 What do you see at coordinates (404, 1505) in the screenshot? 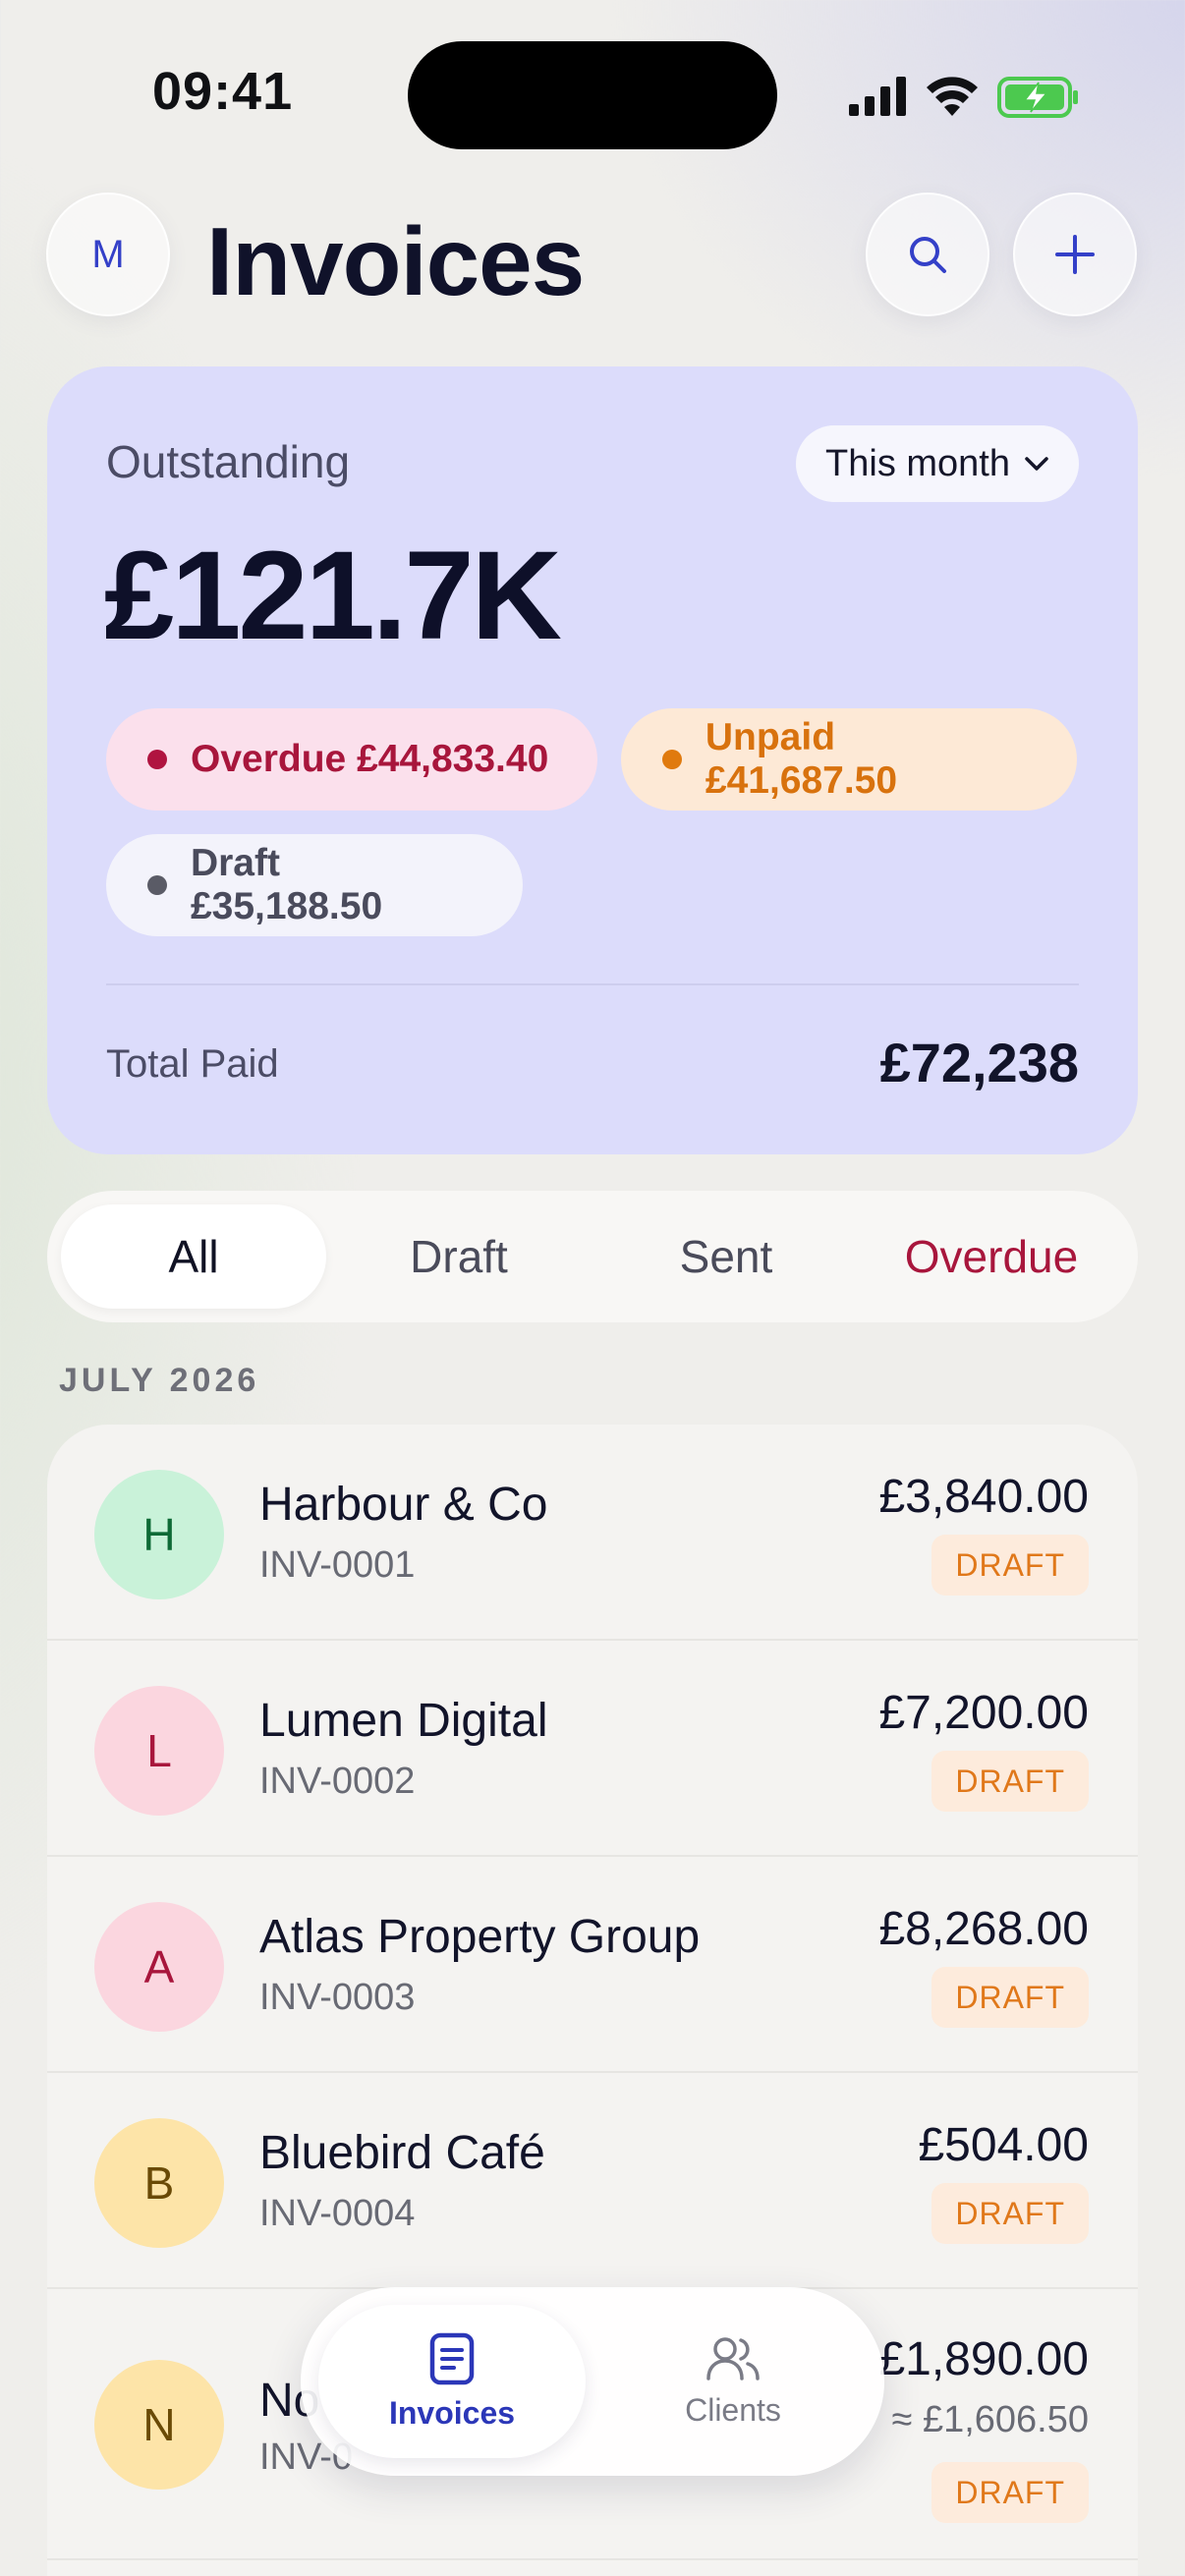
I see `client-name: Harbour & Co` at bounding box center [404, 1505].